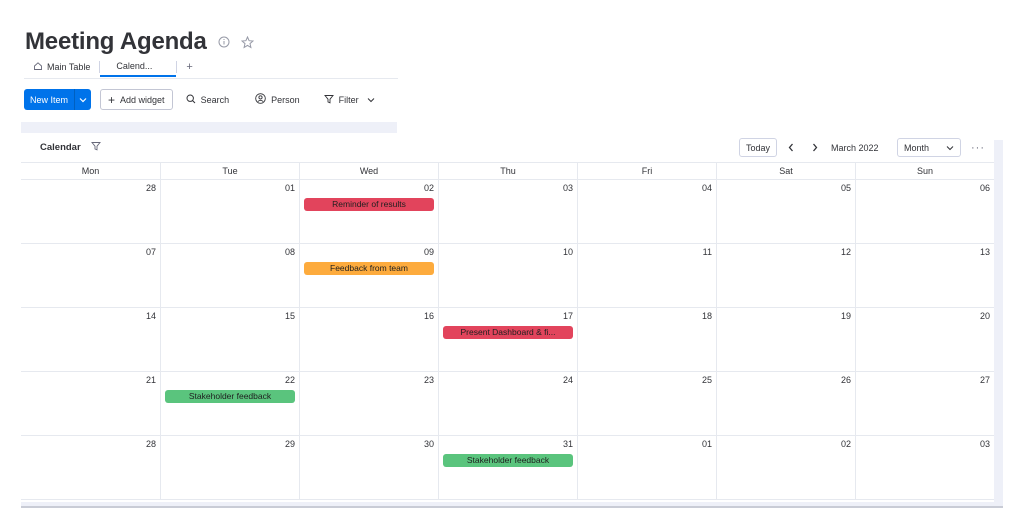 This screenshot has height=514, width=1024. Describe the element at coordinates (116, 42) in the screenshot. I see `board-title: Meeting Agenda` at that location.